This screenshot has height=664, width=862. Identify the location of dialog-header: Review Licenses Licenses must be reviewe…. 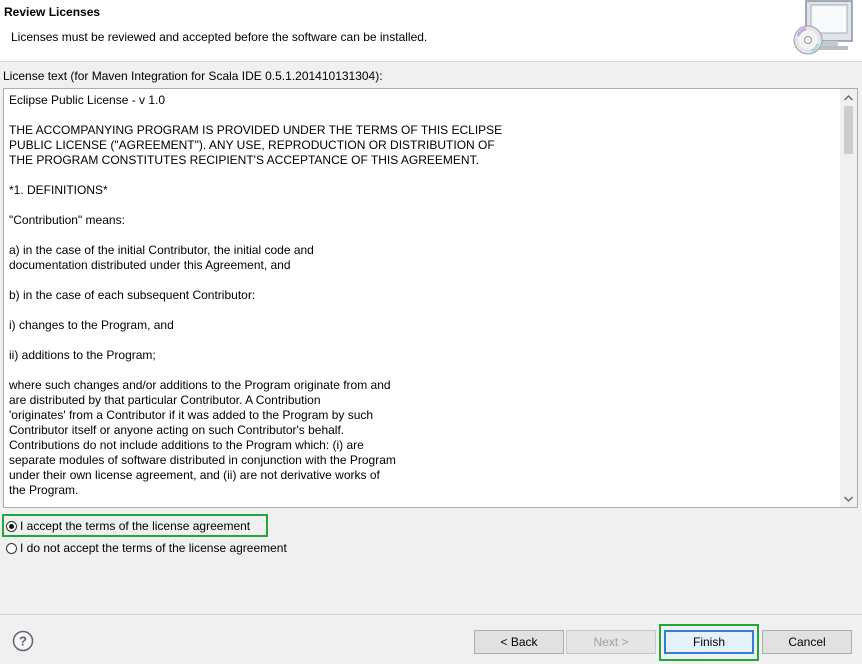
(431, 31).